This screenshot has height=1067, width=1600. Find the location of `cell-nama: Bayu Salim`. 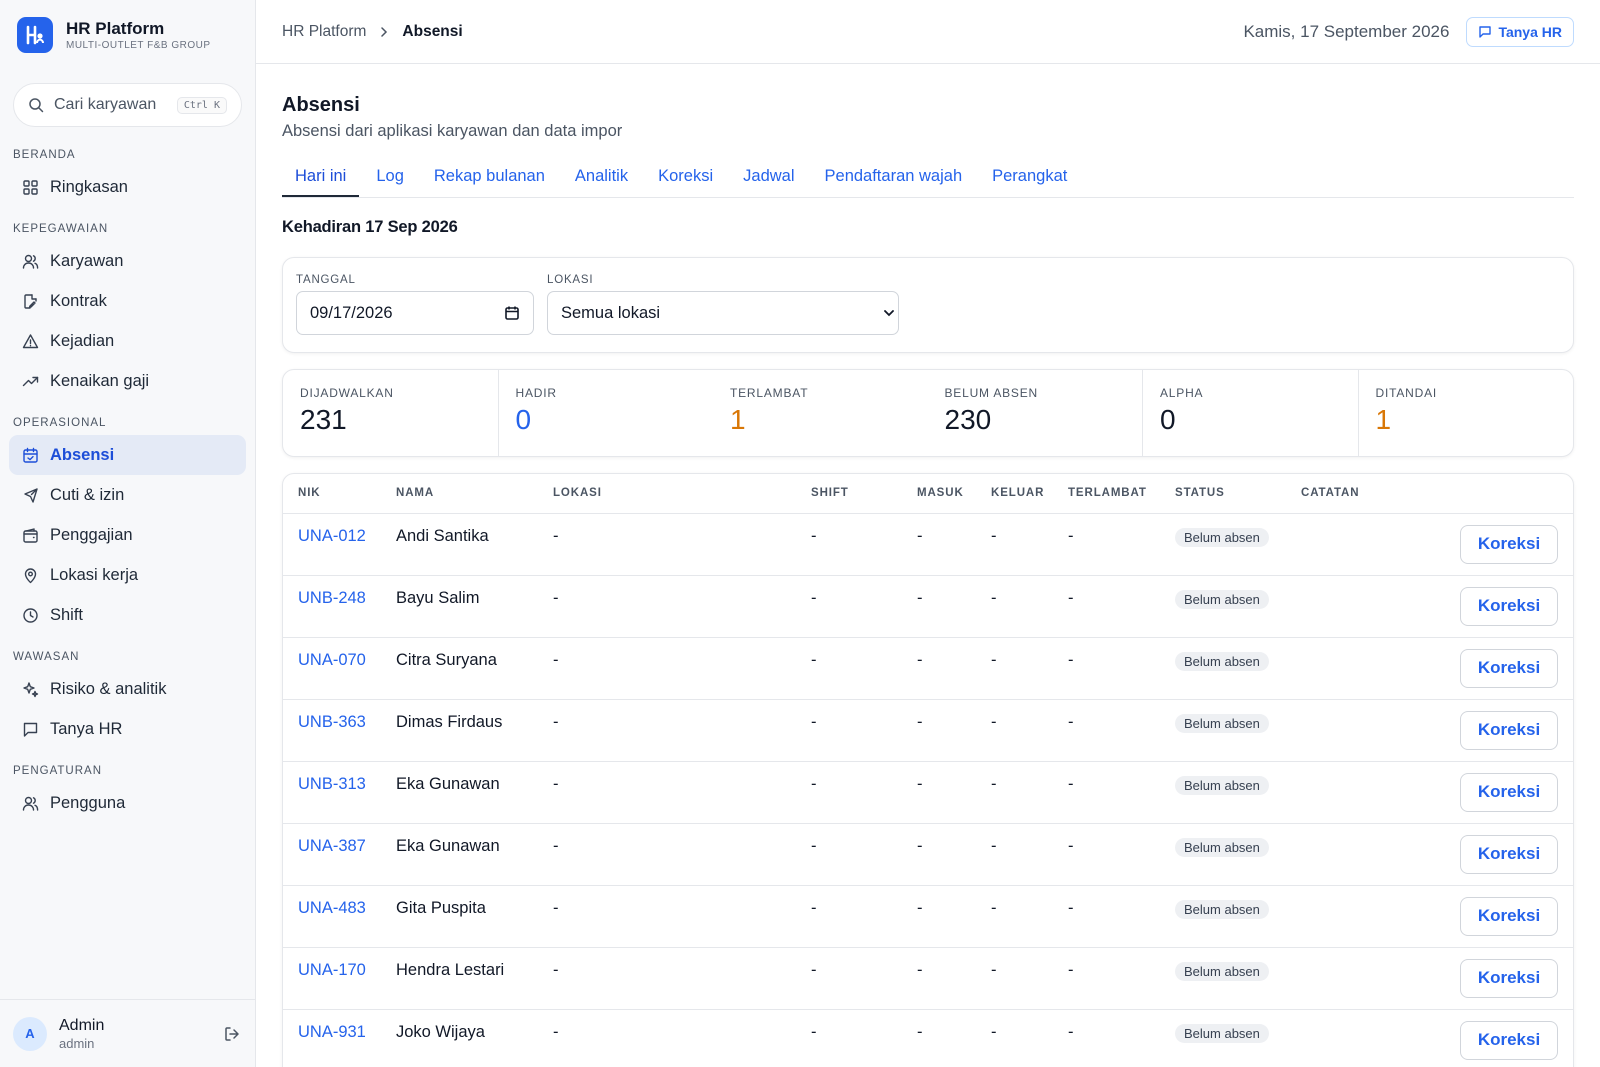

cell-nama: Bayu Salim is located at coordinates (459, 606).